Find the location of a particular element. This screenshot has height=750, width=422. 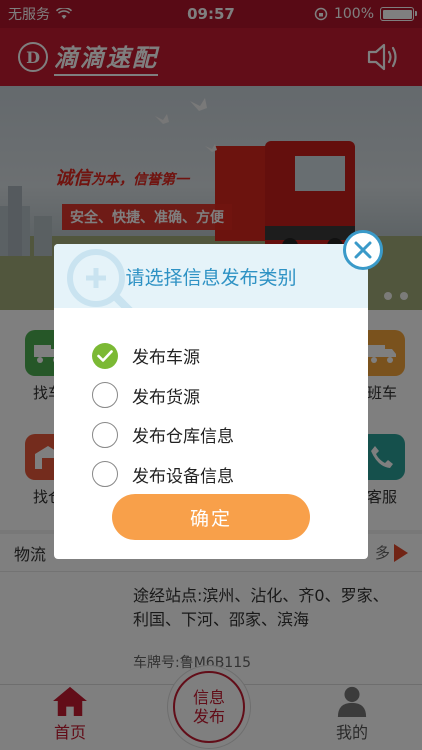

option-publish-cargo: 发布货源 is located at coordinates (163, 396).